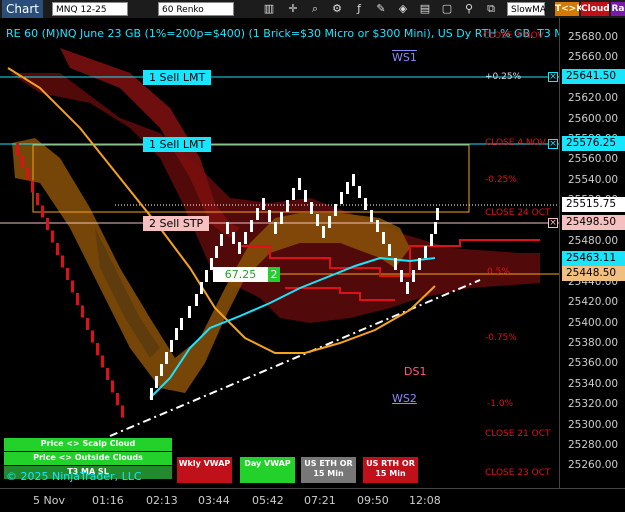 The image size is (625, 512). I want to click on crosshair-icon: ✛, so click(293, 9).